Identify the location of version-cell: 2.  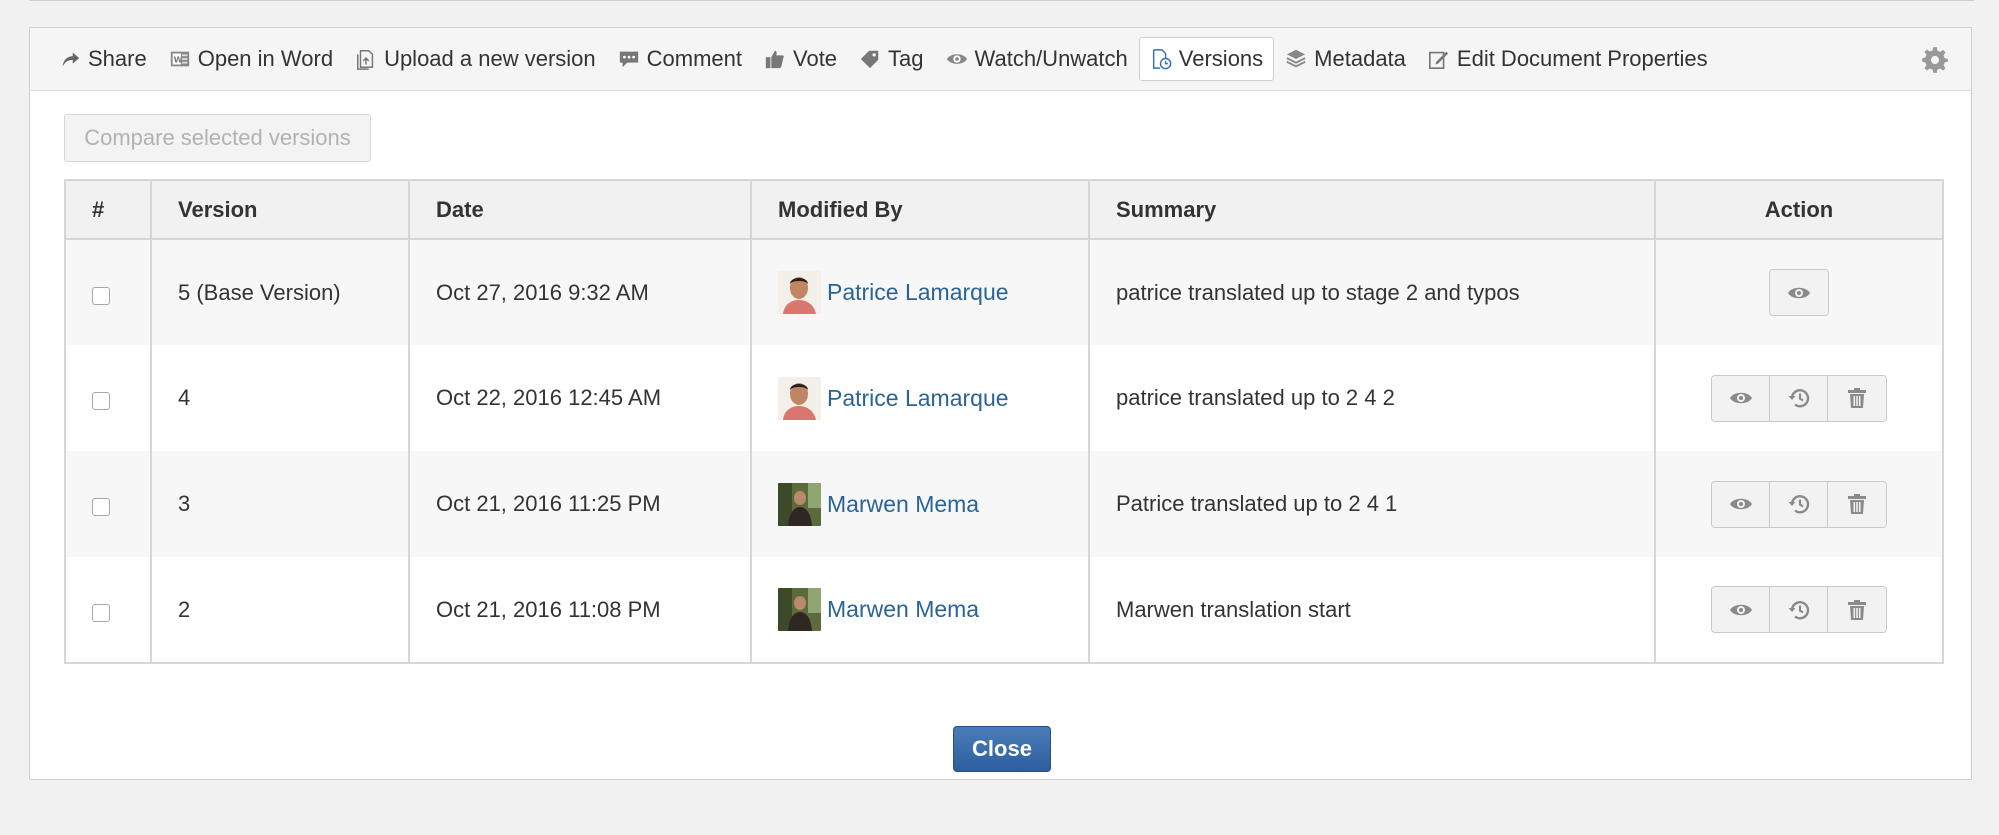
(280, 610).